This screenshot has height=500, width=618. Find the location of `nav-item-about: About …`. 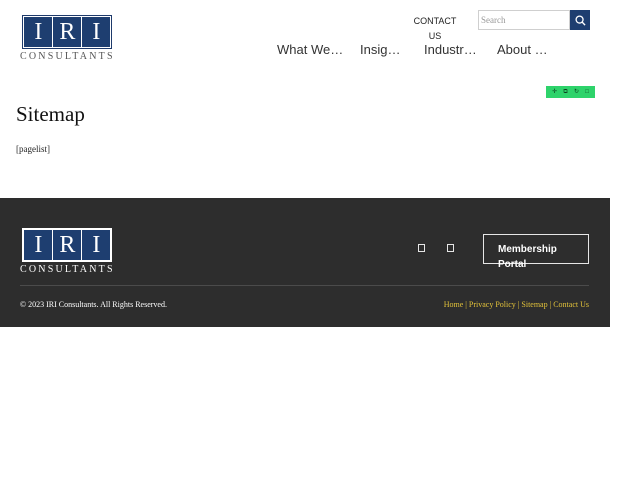

nav-item-about: About … is located at coordinates (522, 49).